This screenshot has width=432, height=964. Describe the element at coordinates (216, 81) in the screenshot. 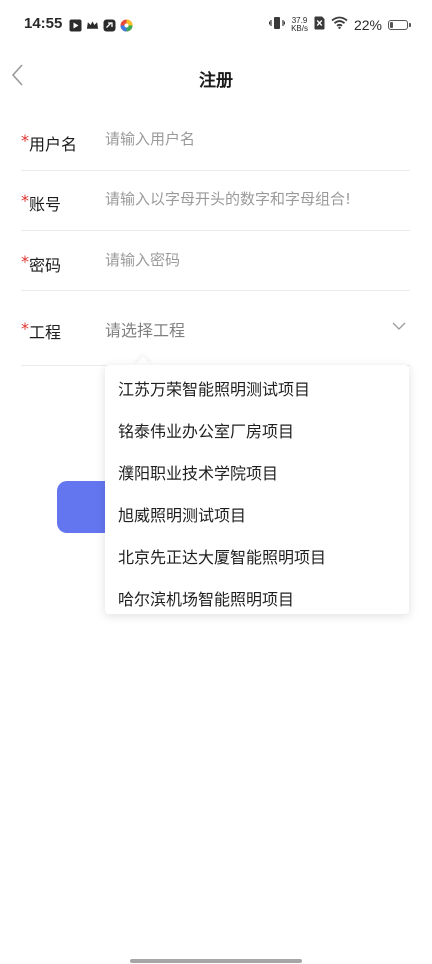

I see `page-title: 注册` at that location.